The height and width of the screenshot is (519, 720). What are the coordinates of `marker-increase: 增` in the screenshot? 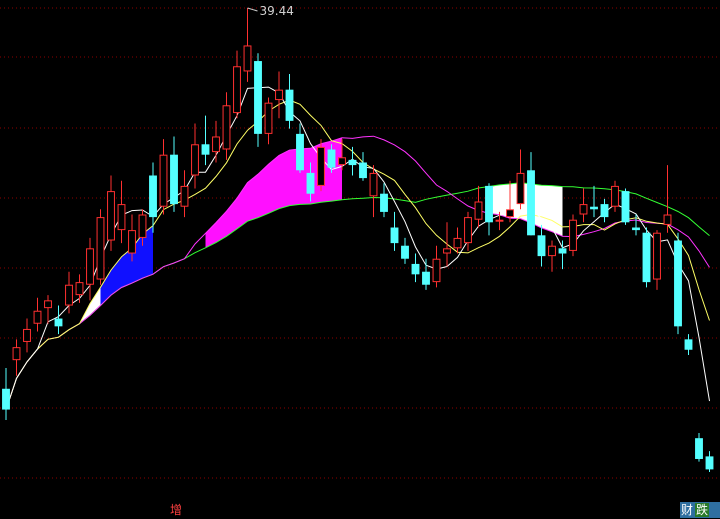 It's located at (176, 510).